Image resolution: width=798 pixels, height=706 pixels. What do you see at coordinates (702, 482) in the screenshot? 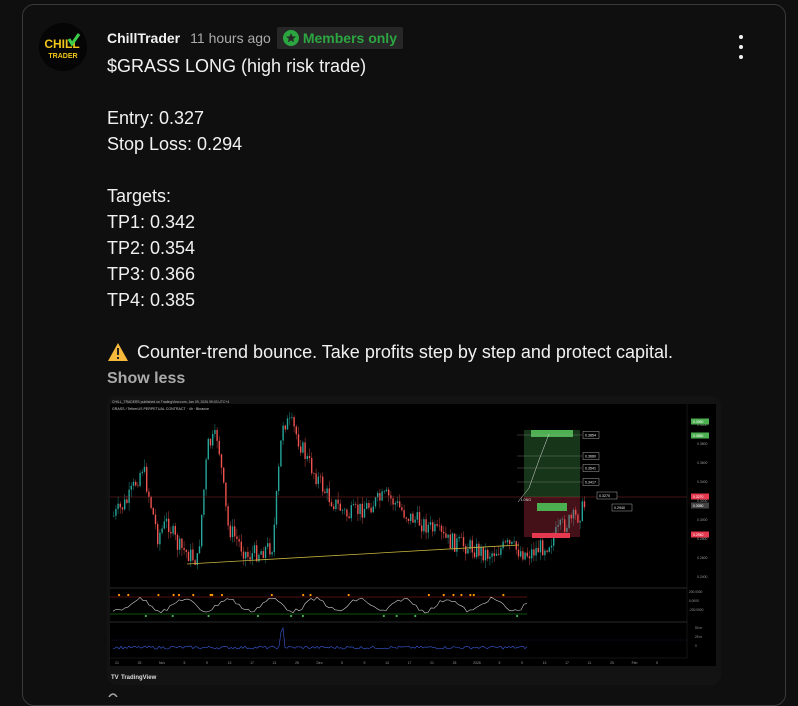
I see `price-axis-tick: 0.3400` at bounding box center [702, 482].